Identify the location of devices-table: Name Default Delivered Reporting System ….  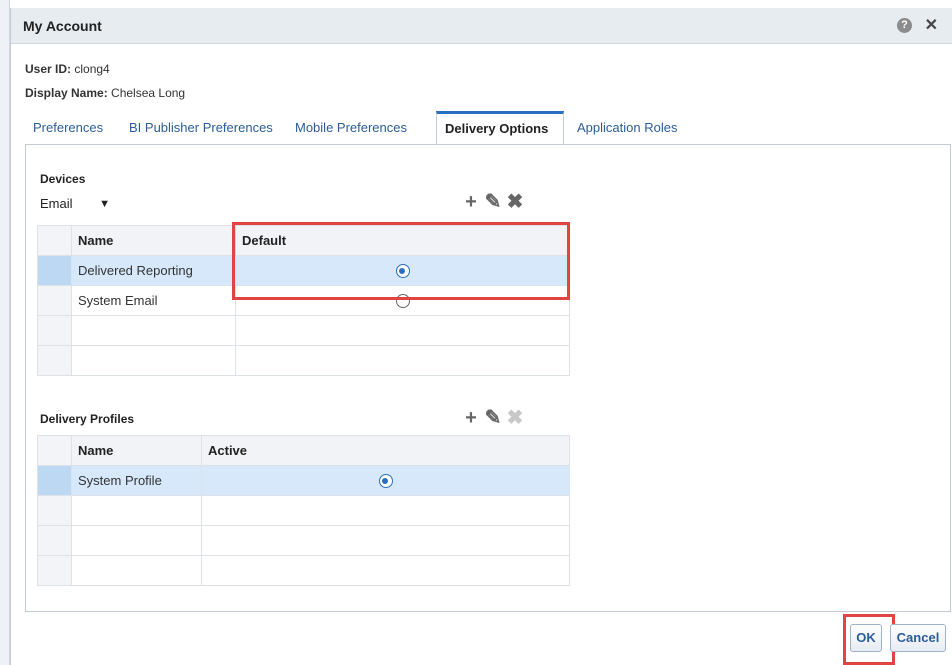
(303, 300).